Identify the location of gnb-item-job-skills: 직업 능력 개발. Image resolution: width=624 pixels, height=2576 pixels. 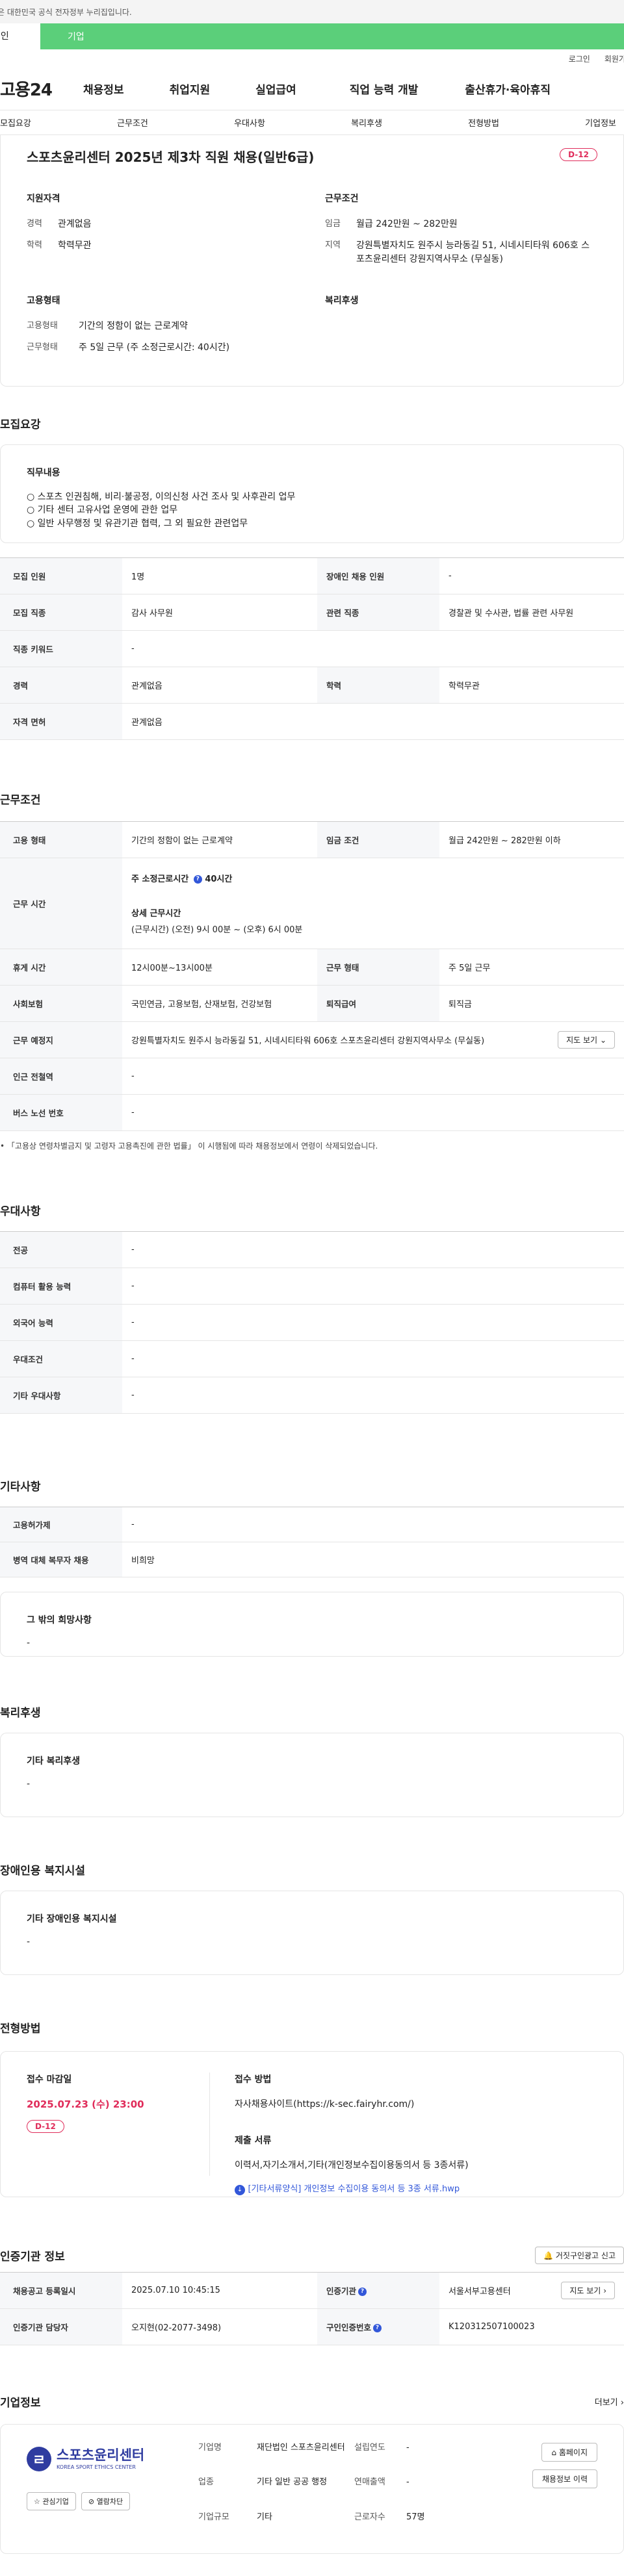
(384, 89).